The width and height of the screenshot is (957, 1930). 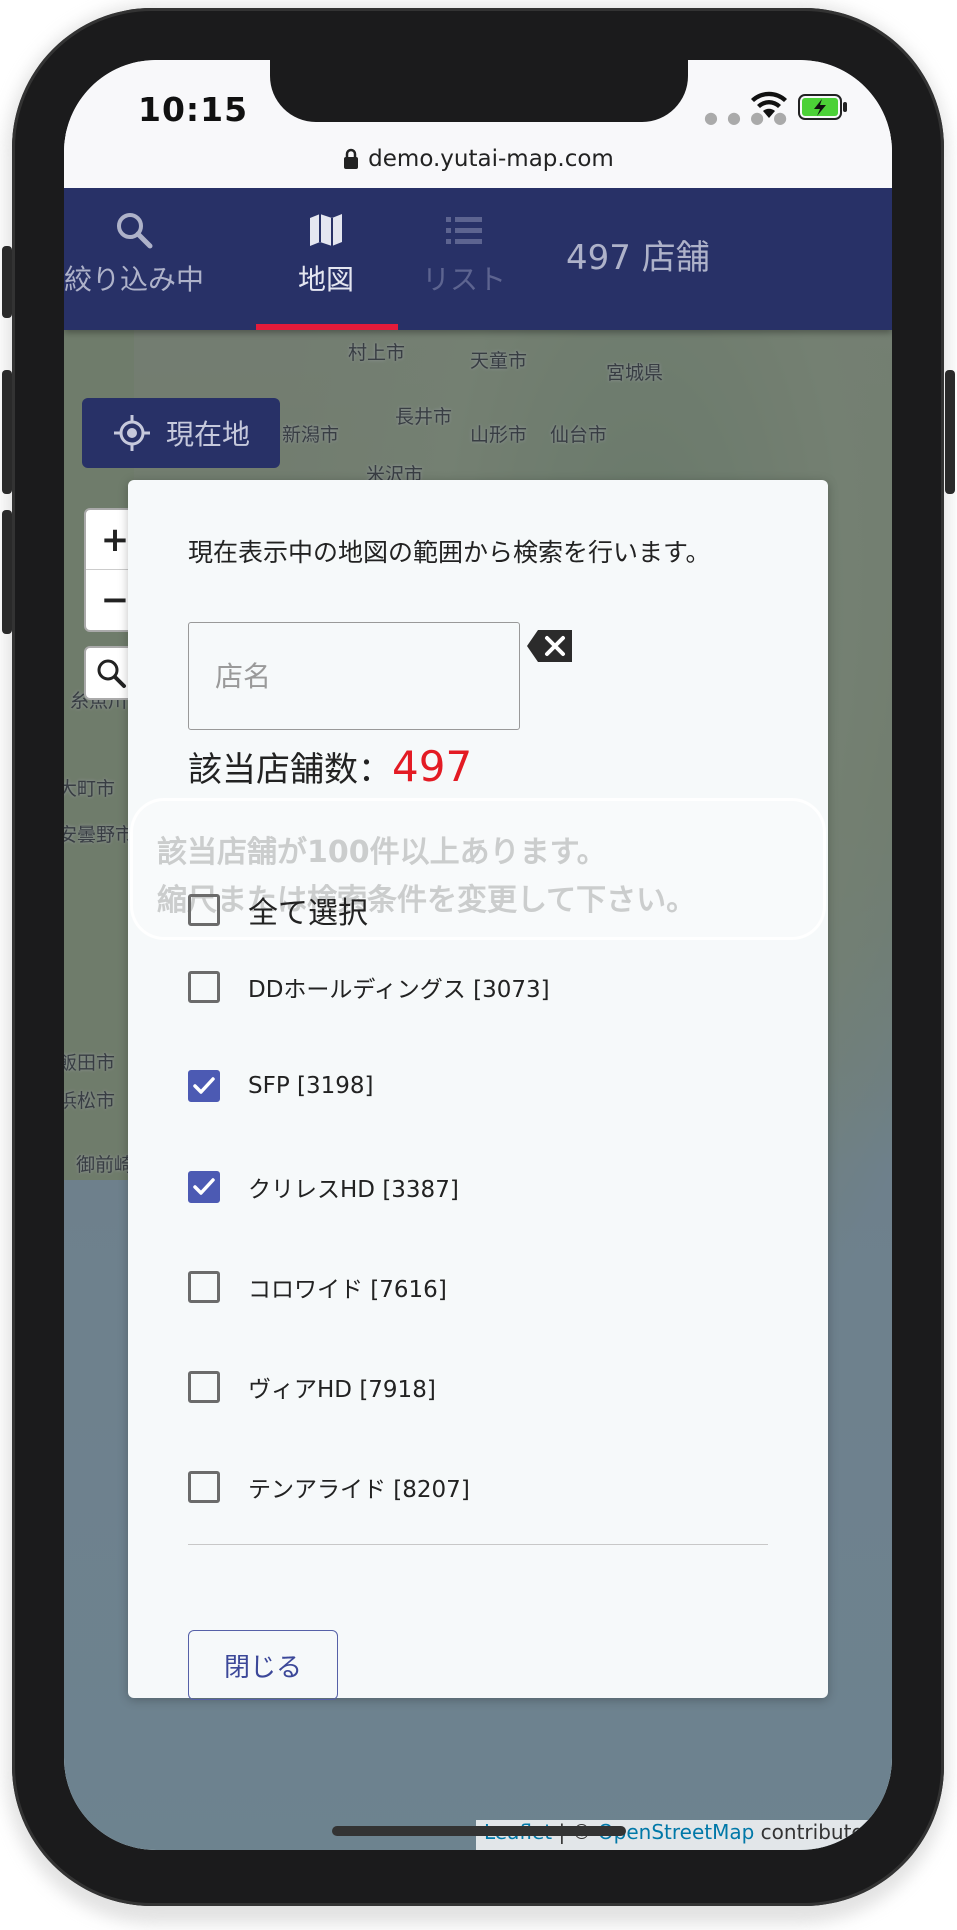 What do you see at coordinates (342, 1390) in the screenshot?
I see `company-label: ヴィアHD [7918]` at bounding box center [342, 1390].